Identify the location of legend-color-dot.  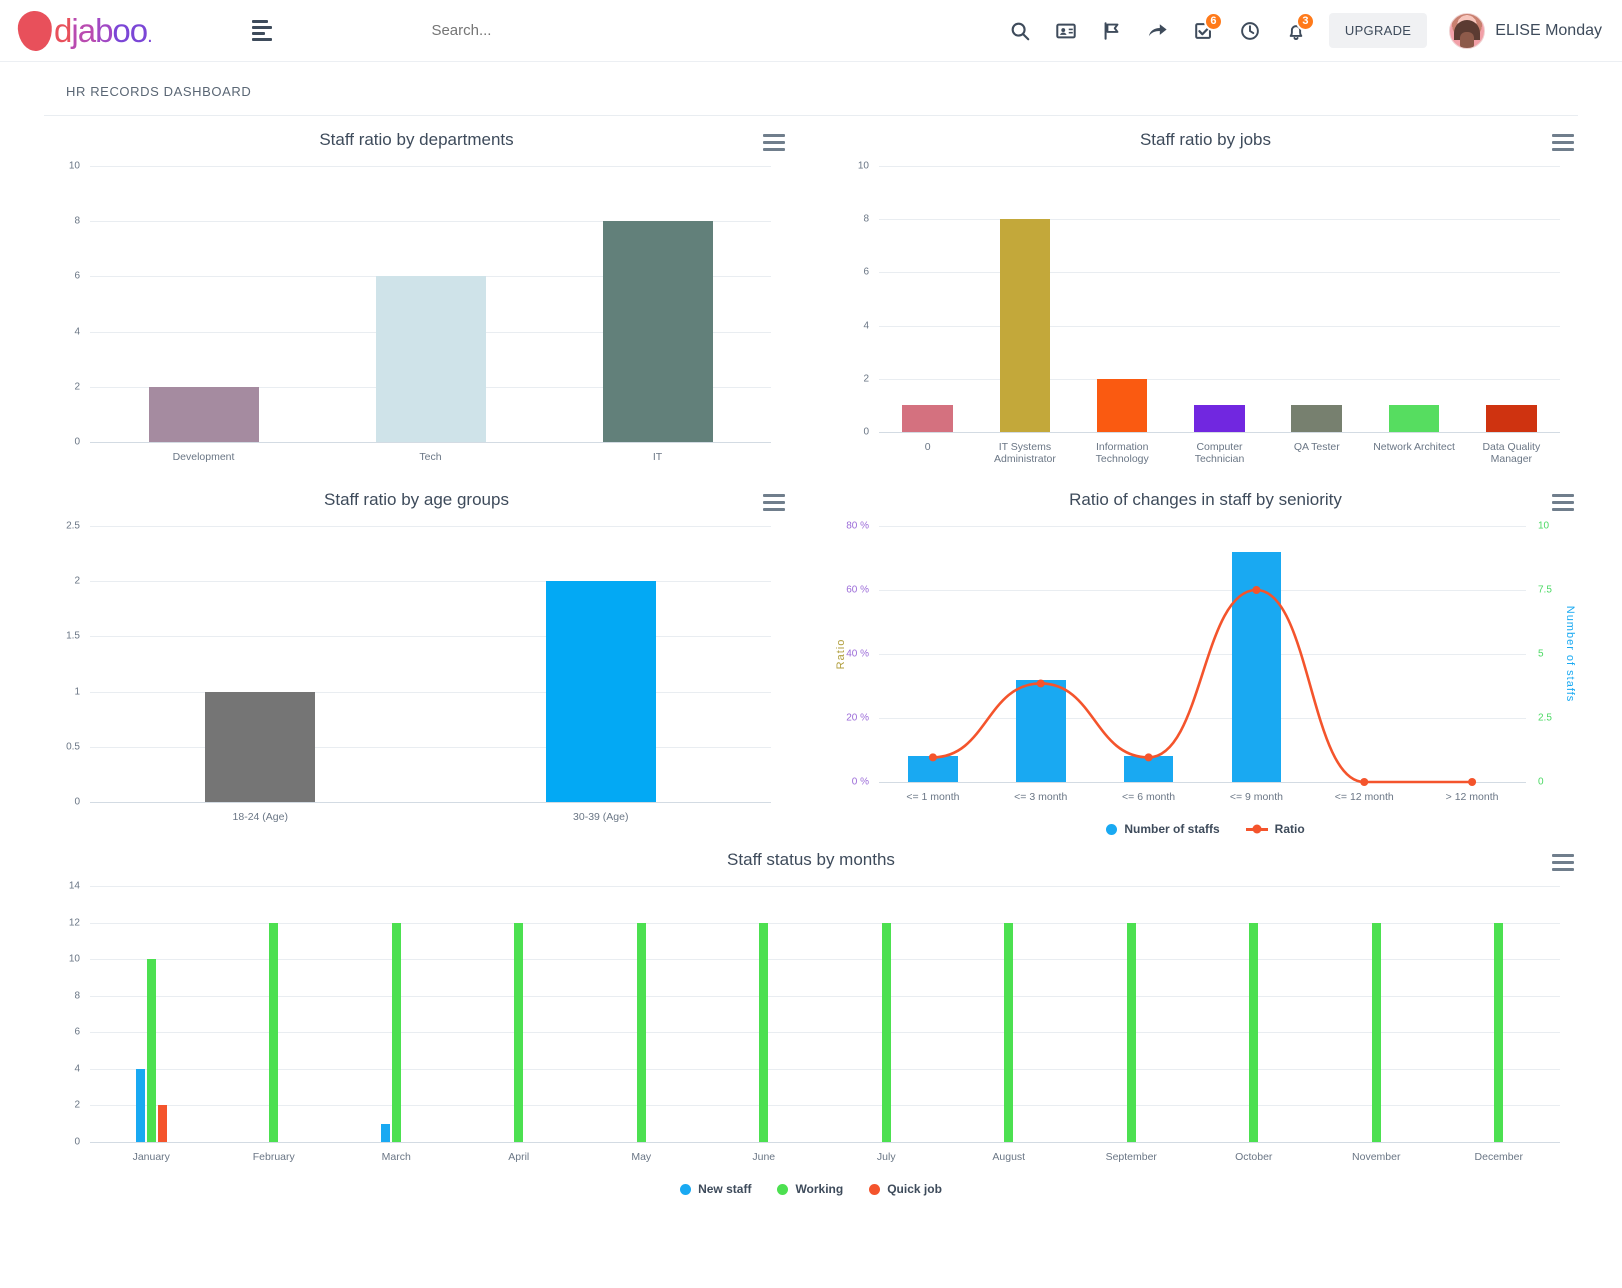
(1112, 829).